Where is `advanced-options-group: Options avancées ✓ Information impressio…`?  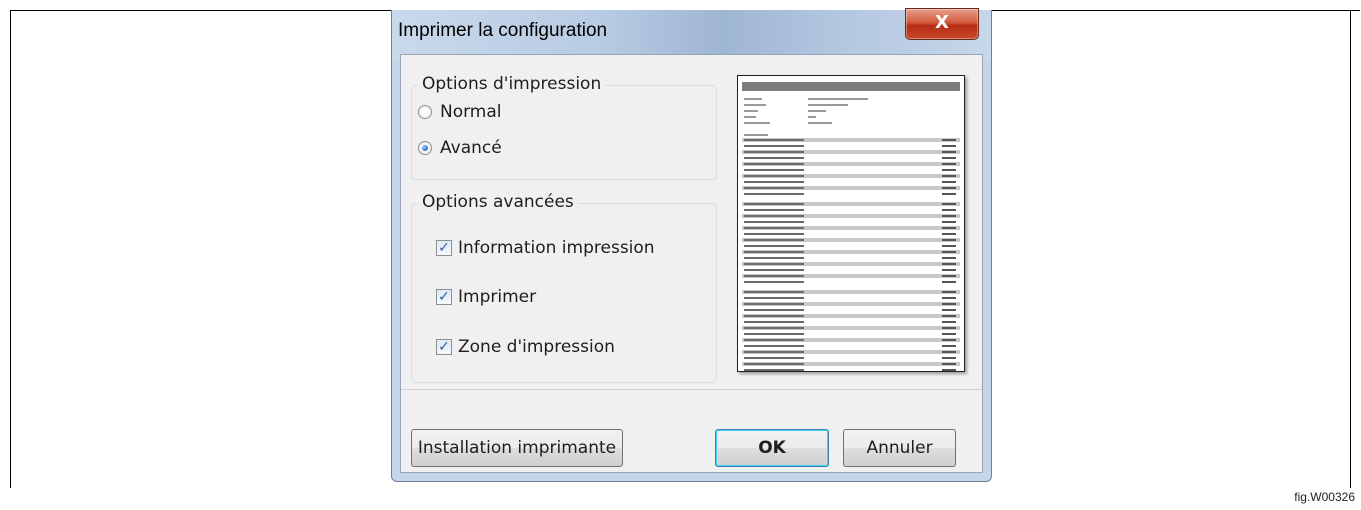 advanced-options-group: Options avancées ✓ Information impressio… is located at coordinates (564, 287).